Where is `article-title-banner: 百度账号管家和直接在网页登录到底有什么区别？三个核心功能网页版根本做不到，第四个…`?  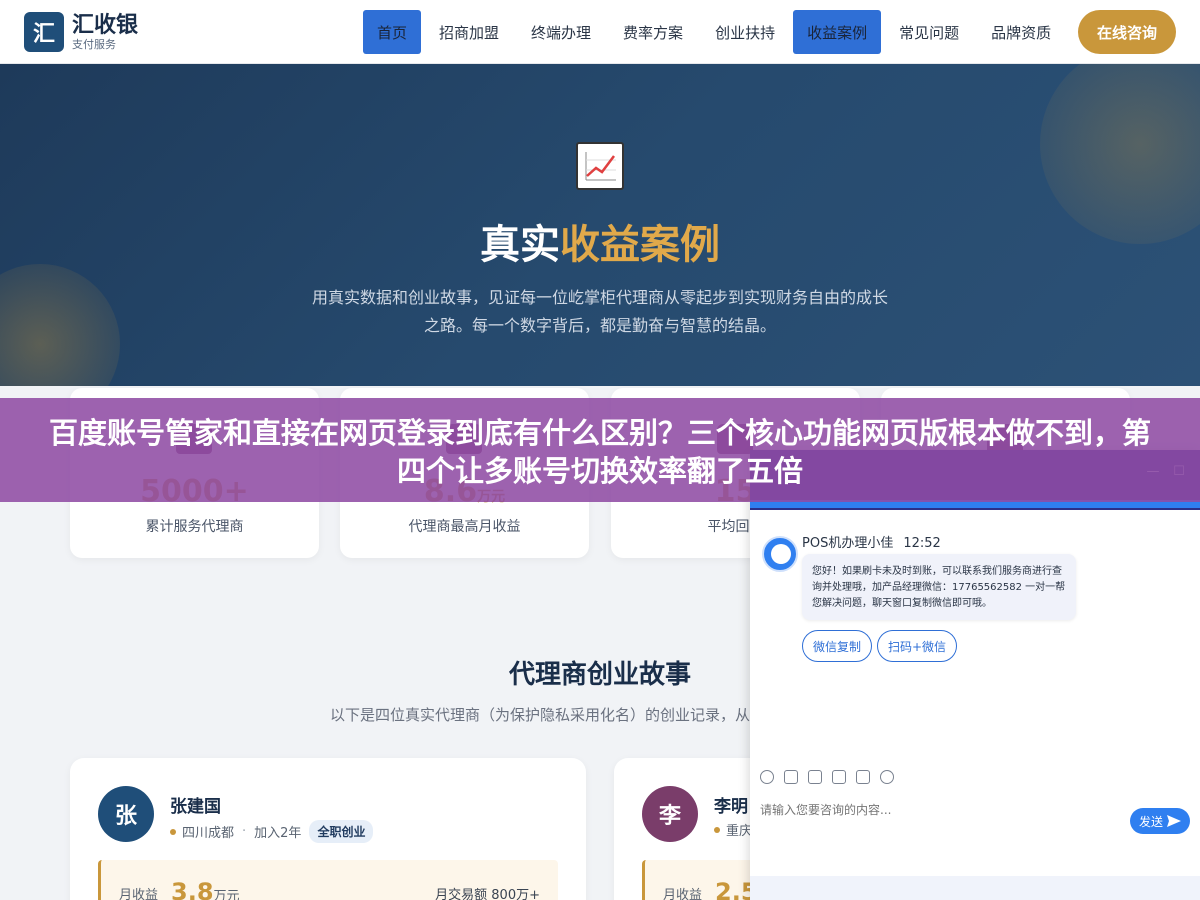 article-title-banner: 百度账号管家和直接在网页登录到底有什么区别？三个核心功能网页版根本做不到，第四个… is located at coordinates (600, 450).